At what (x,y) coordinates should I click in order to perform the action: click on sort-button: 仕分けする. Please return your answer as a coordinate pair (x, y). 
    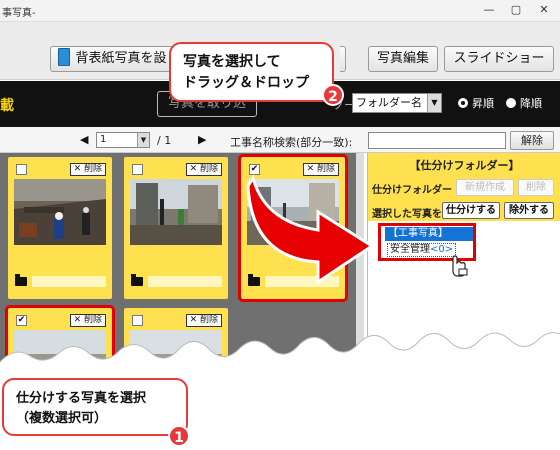
    Looking at the image, I should click on (471, 210).